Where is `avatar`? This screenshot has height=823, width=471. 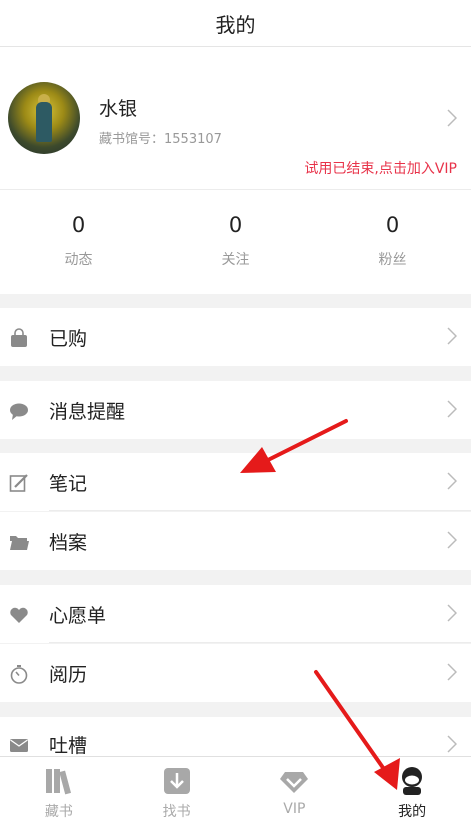 avatar is located at coordinates (44, 118).